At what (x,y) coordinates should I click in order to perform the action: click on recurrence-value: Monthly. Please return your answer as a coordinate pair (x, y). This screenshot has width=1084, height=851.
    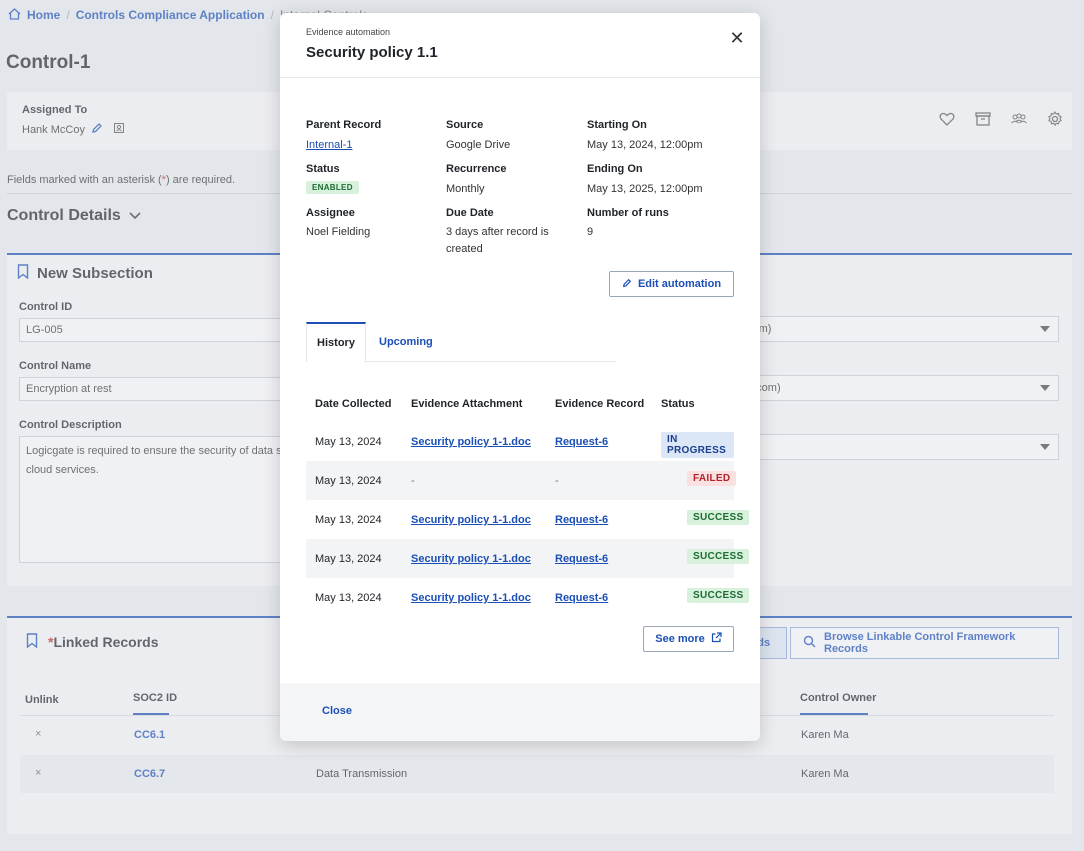
    Looking at the image, I should click on (465, 189).